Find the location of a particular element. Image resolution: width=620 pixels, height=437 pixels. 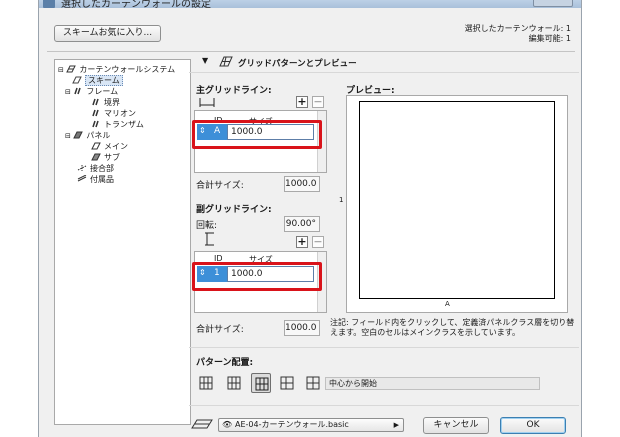

scheme-icon is located at coordinates (77, 80).